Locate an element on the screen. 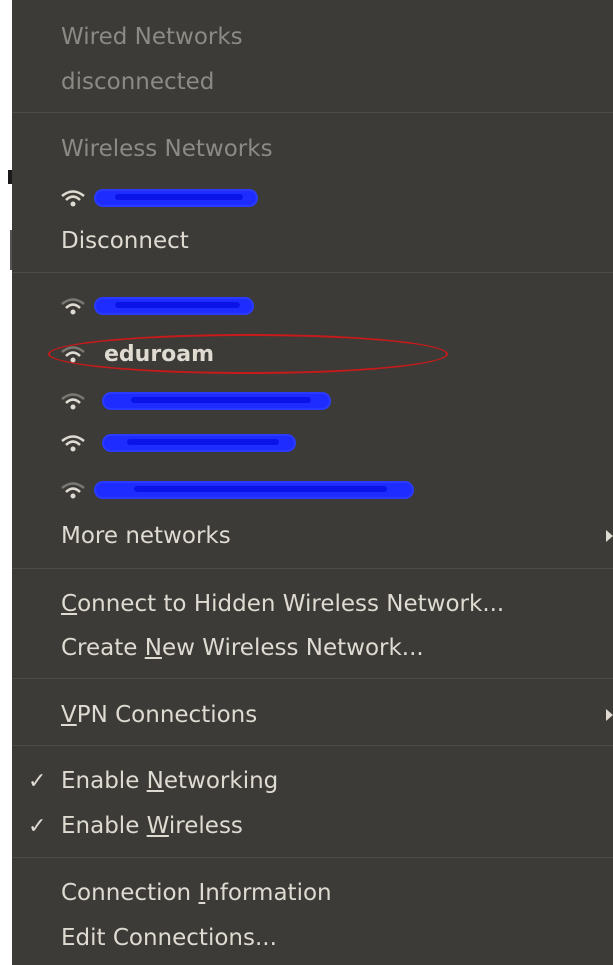 Image resolution: width=613 pixels, height=965 pixels. mnemonic: V is located at coordinates (69, 715).